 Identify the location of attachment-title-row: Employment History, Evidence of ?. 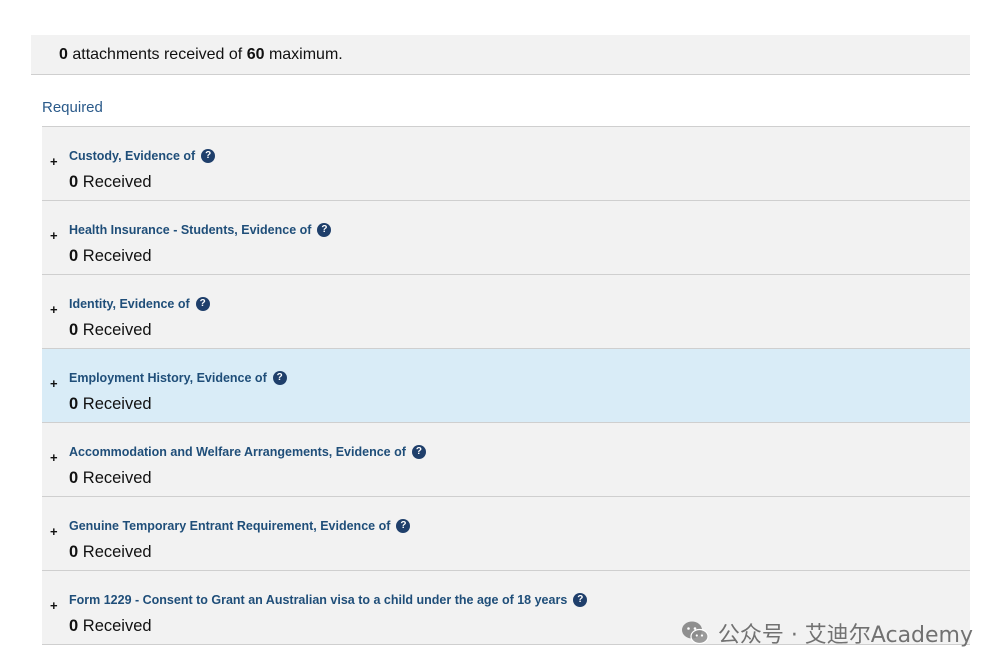
(178, 378).